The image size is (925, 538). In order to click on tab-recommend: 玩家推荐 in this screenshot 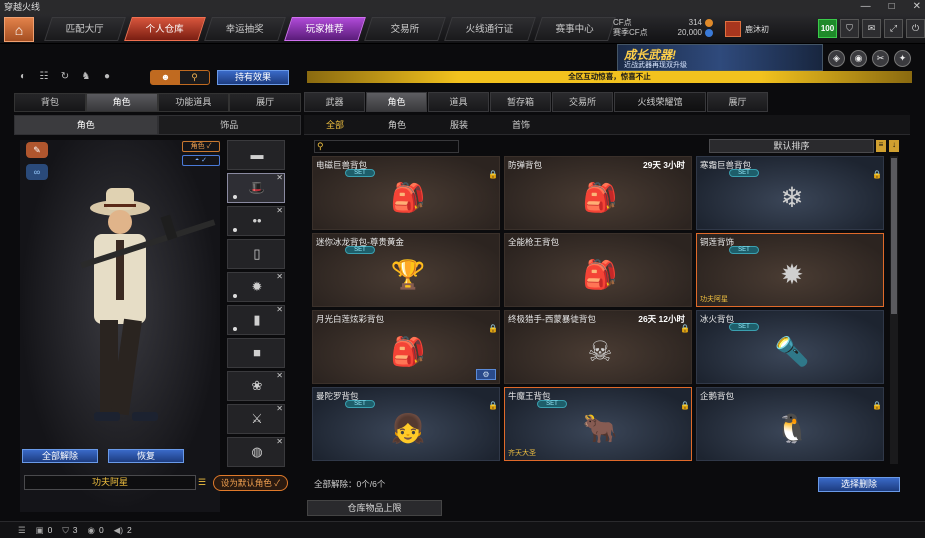, I will do `click(325, 29)`.